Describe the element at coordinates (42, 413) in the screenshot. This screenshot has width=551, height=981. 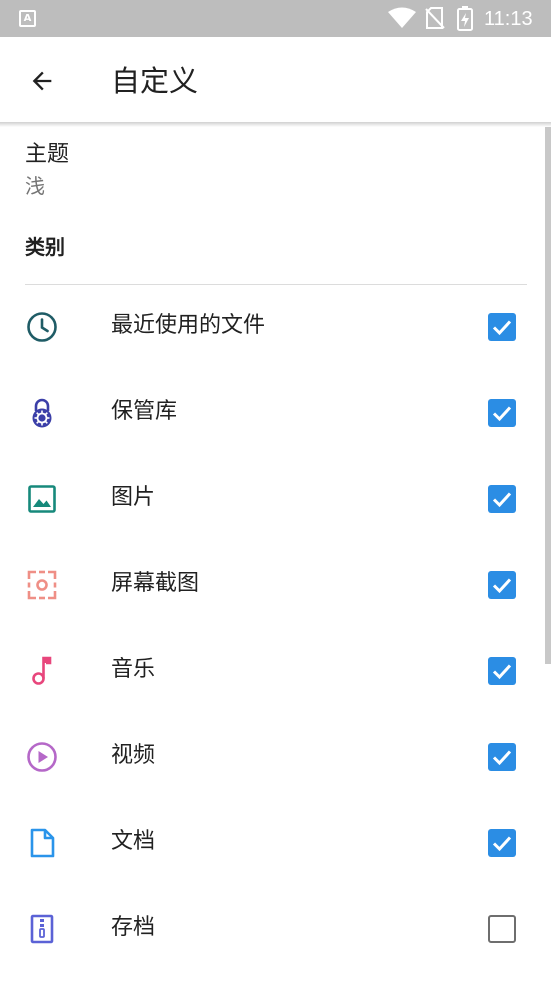
I see `safe-lock-icon` at that location.